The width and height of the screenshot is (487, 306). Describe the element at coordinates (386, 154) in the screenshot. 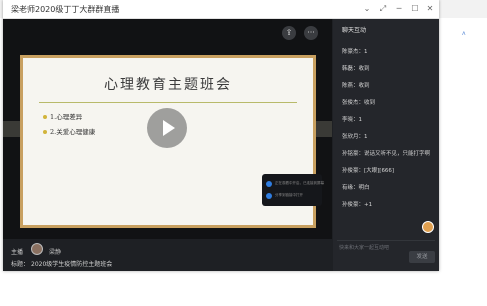

I see `chat-message: 孙铭豪：说话又听不见，只能打字啊` at that location.